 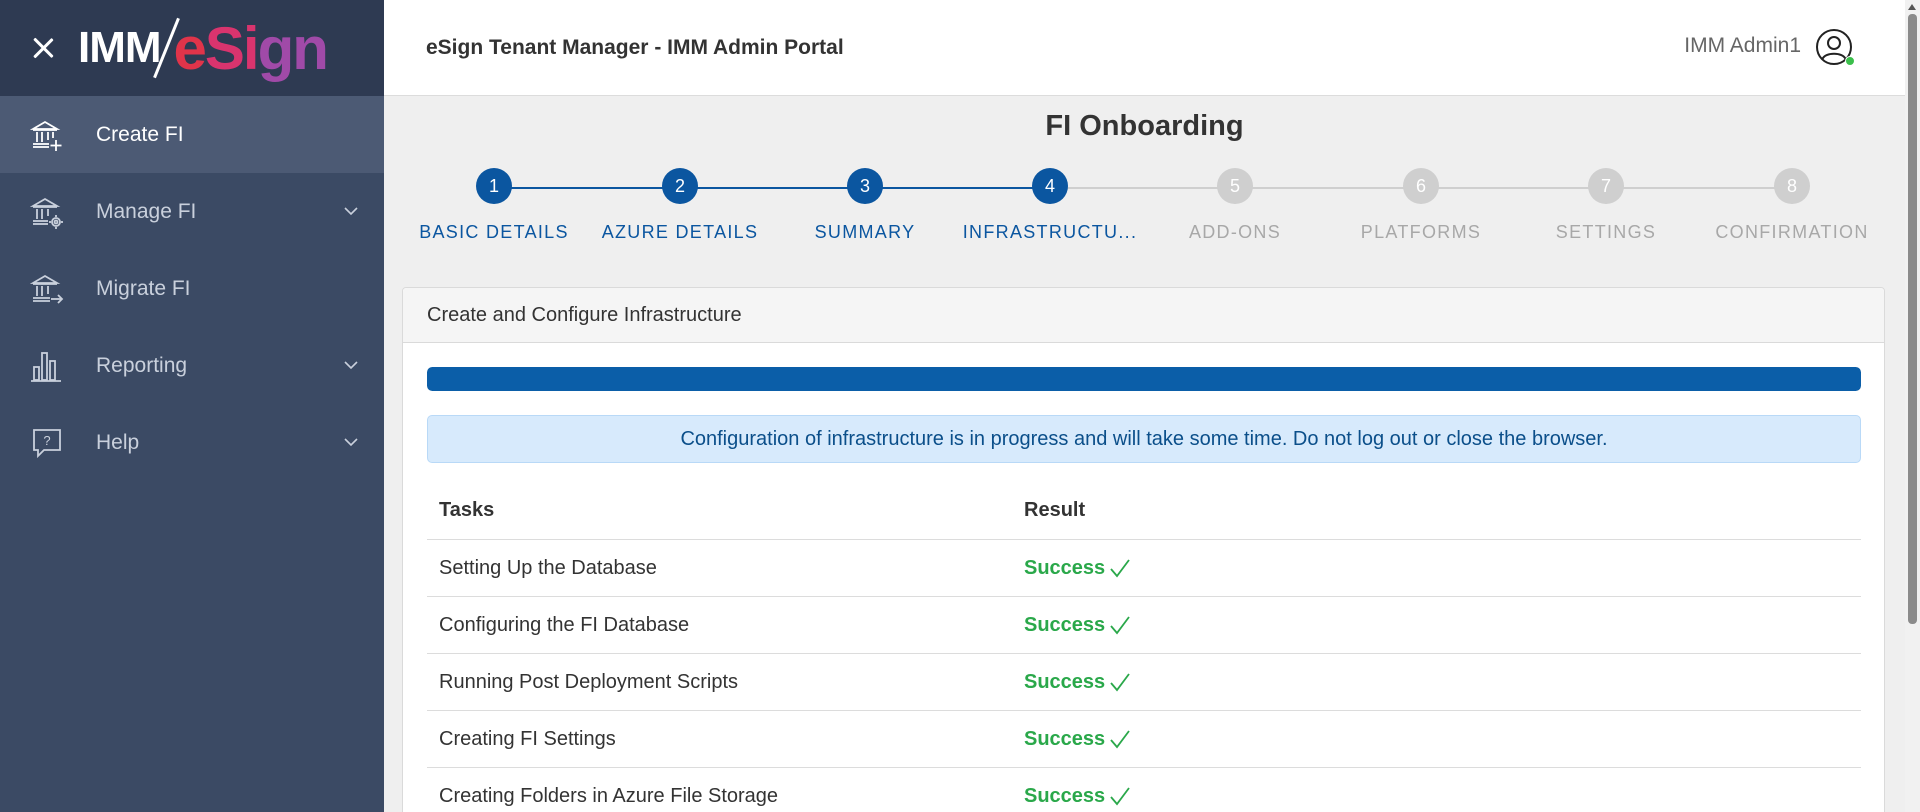 I want to click on column-header-result: Result, so click(x=1055, y=510).